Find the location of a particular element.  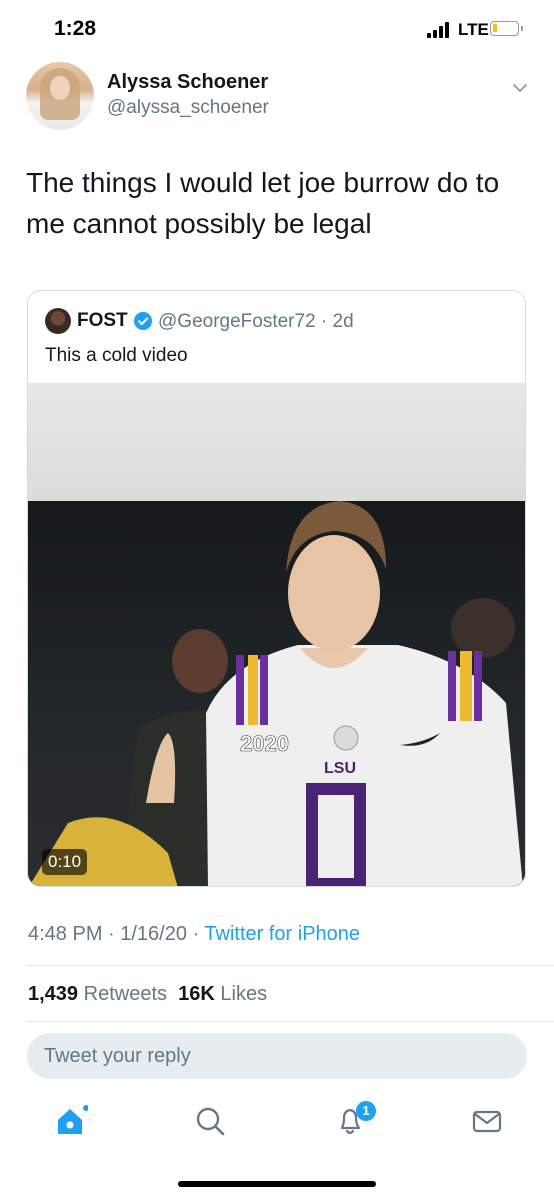

search-icon is located at coordinates (210, 1121).